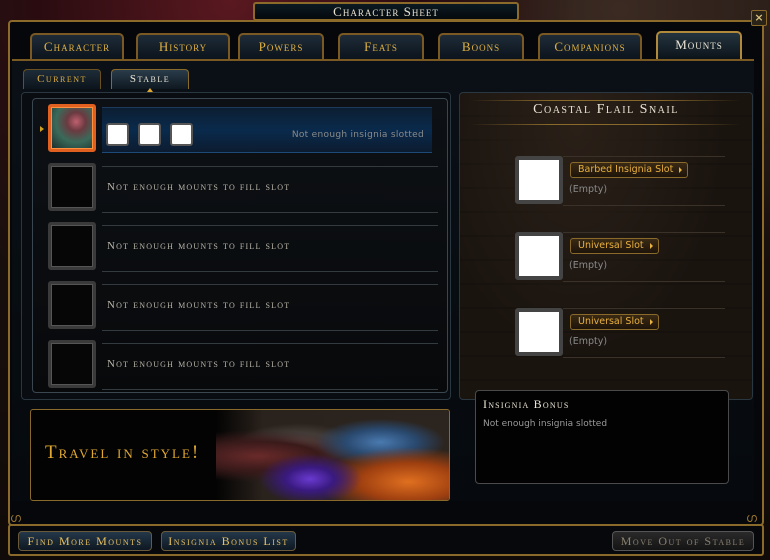 This screenshot has width=770, height=560. Describe the element at coordinates (683, 541) in the screenshot. I see `move-out-of-stable-button: Move Out of Stable` at that location.